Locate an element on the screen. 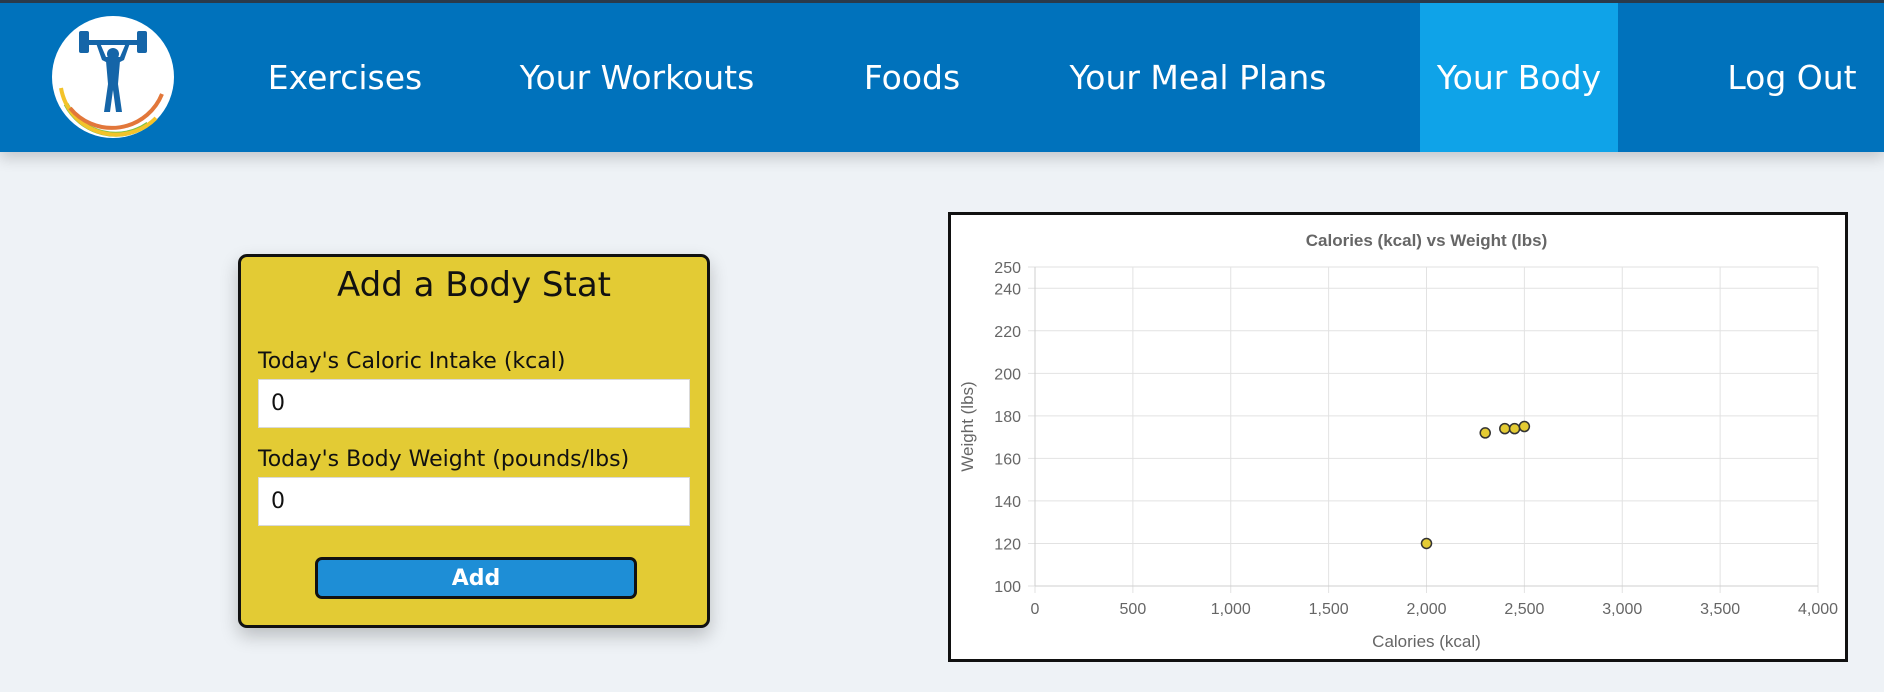  y-tick-label: 250 is located at coordinates (1007, 268).